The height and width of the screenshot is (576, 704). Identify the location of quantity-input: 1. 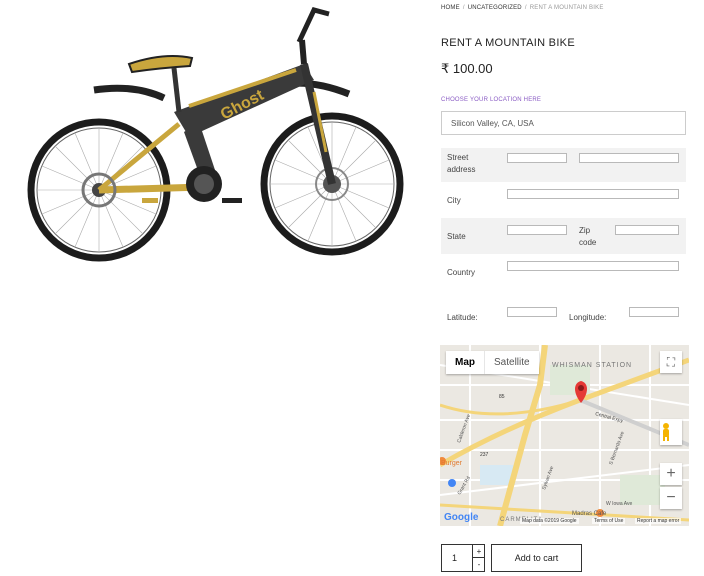
(454, 558).